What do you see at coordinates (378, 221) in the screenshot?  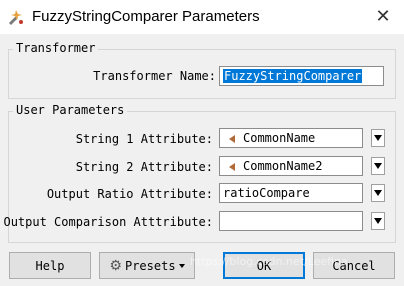 I see `output-comparison-dropdown-button` at bounding box center [378, 221].